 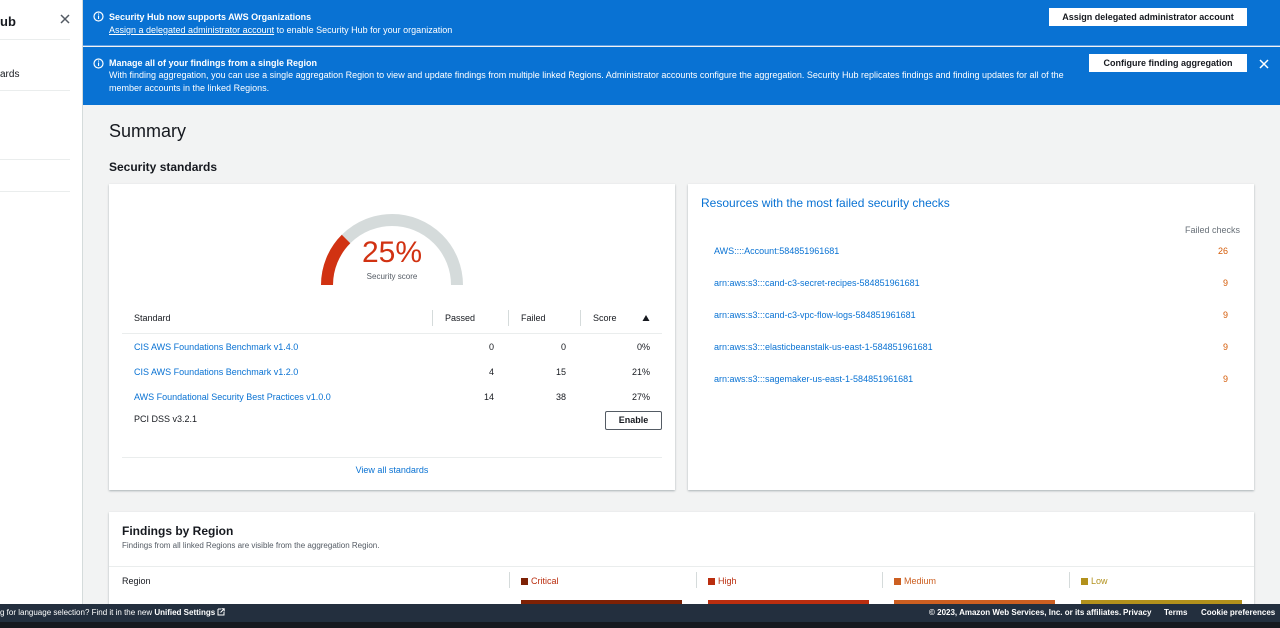 What do you see at coordinates (722, 581) in the screenshot?
I see `column-header-high: High` at bounding box center [722, 581].